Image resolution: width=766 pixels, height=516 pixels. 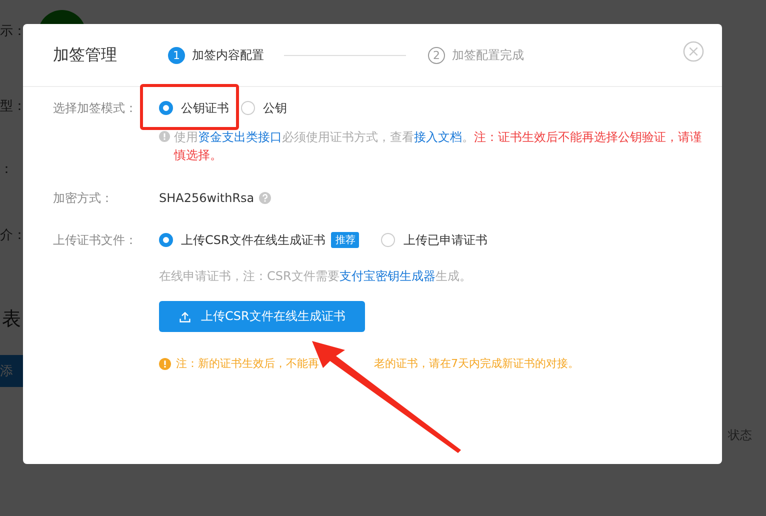 What do you see at coordinates (13, 236) in the screenshot?
I see `field-label: 介：` at bounding box center [13, 236].